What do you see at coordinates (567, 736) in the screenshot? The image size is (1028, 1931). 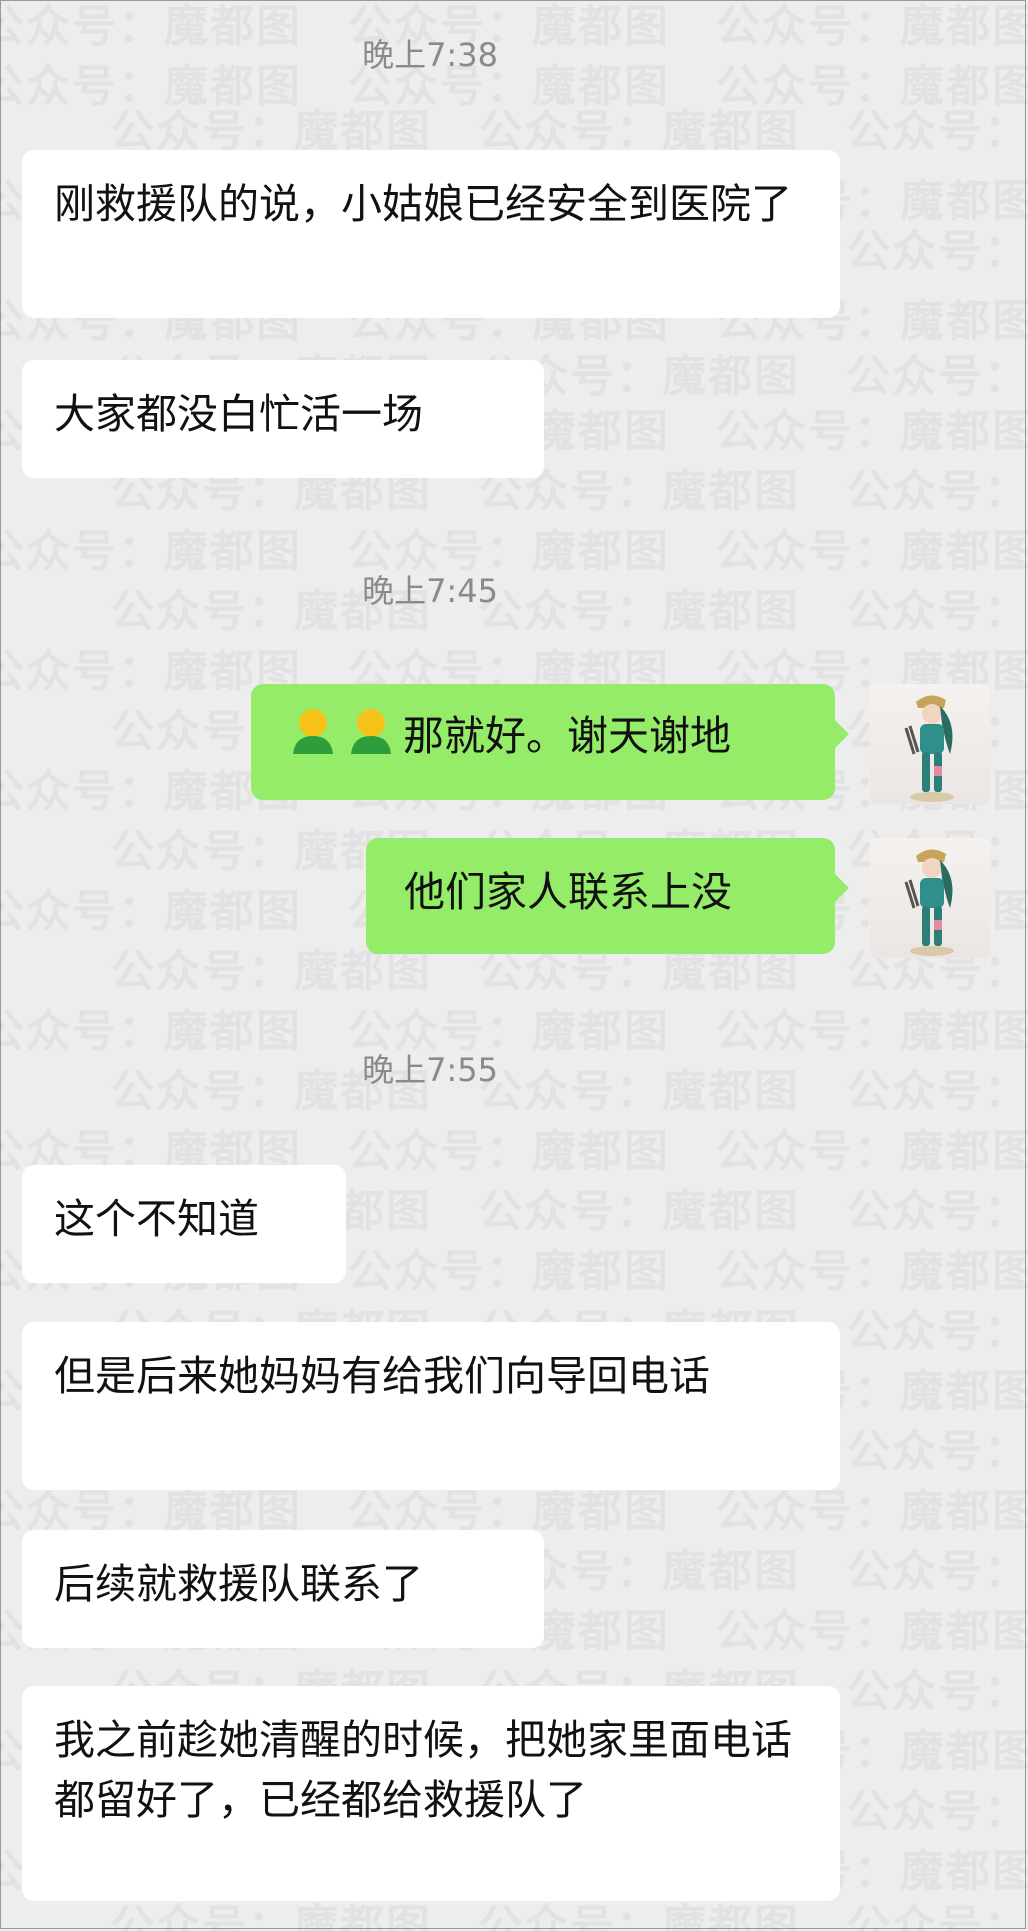 I see `message-text: 那就好。谢天谢地` at bounding box center [567, 736].